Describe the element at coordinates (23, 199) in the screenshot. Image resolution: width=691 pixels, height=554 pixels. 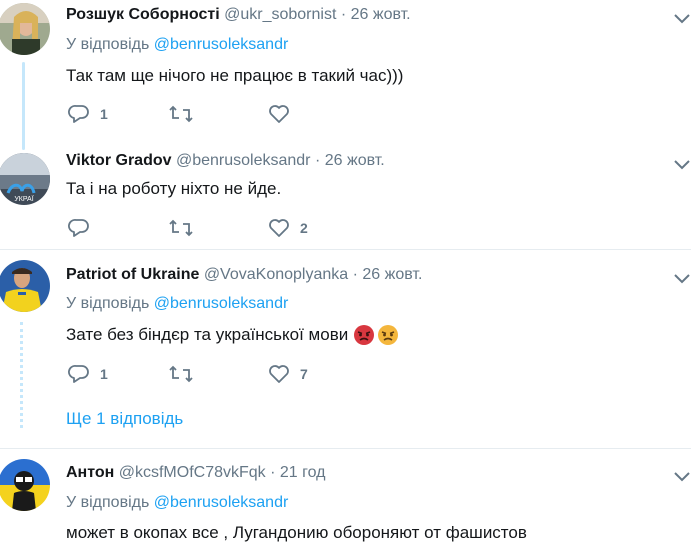
I see `svg-text: УКРАЇ` at that location.